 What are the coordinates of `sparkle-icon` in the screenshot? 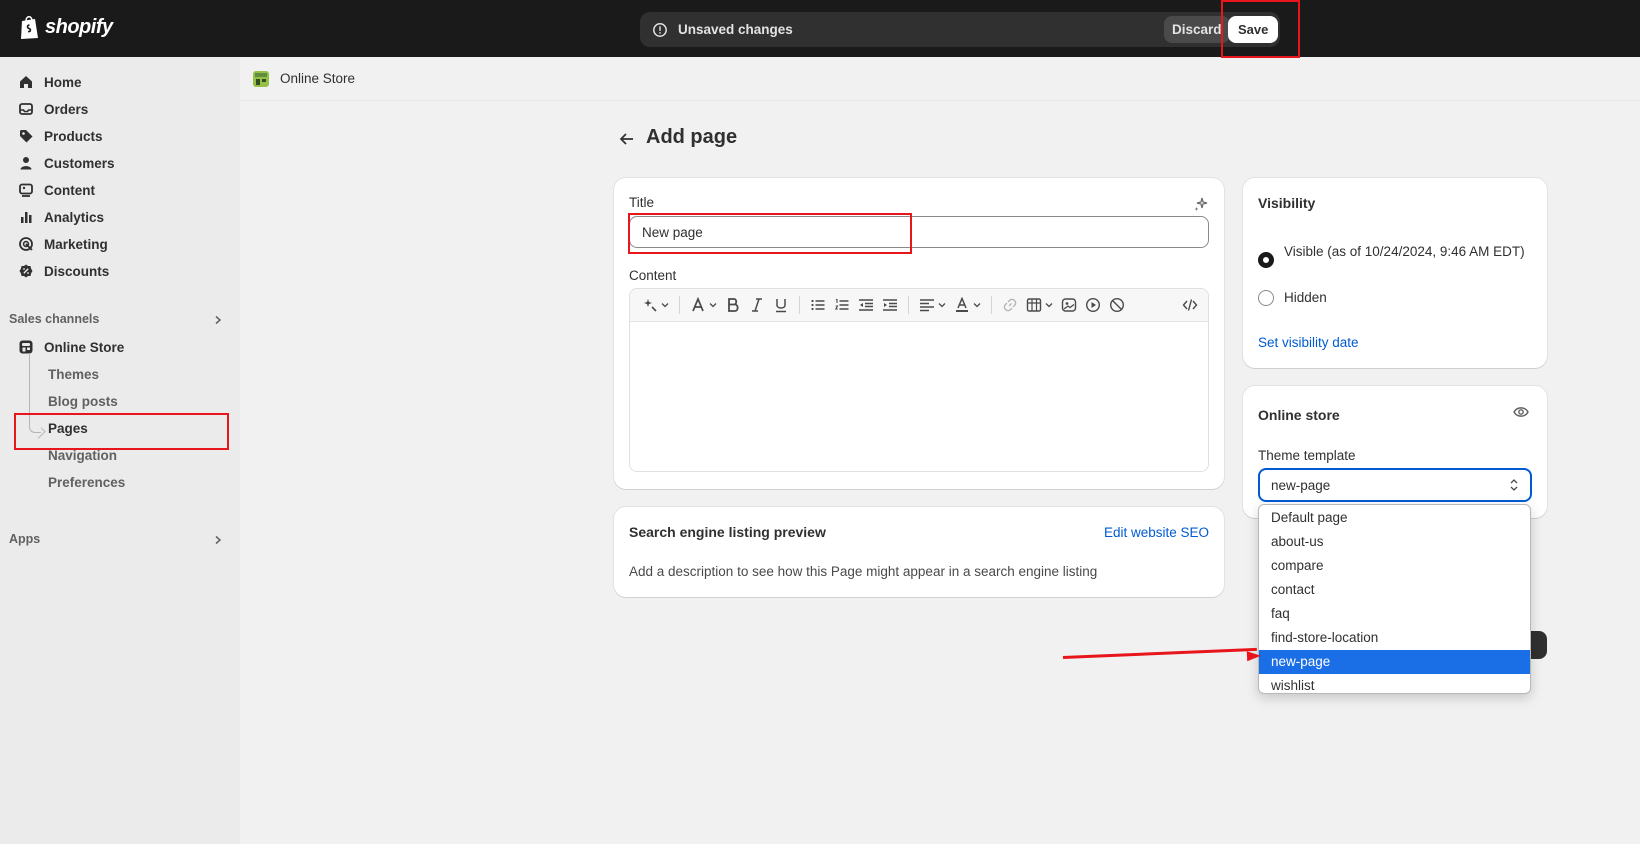 It's located at (1201, 204).